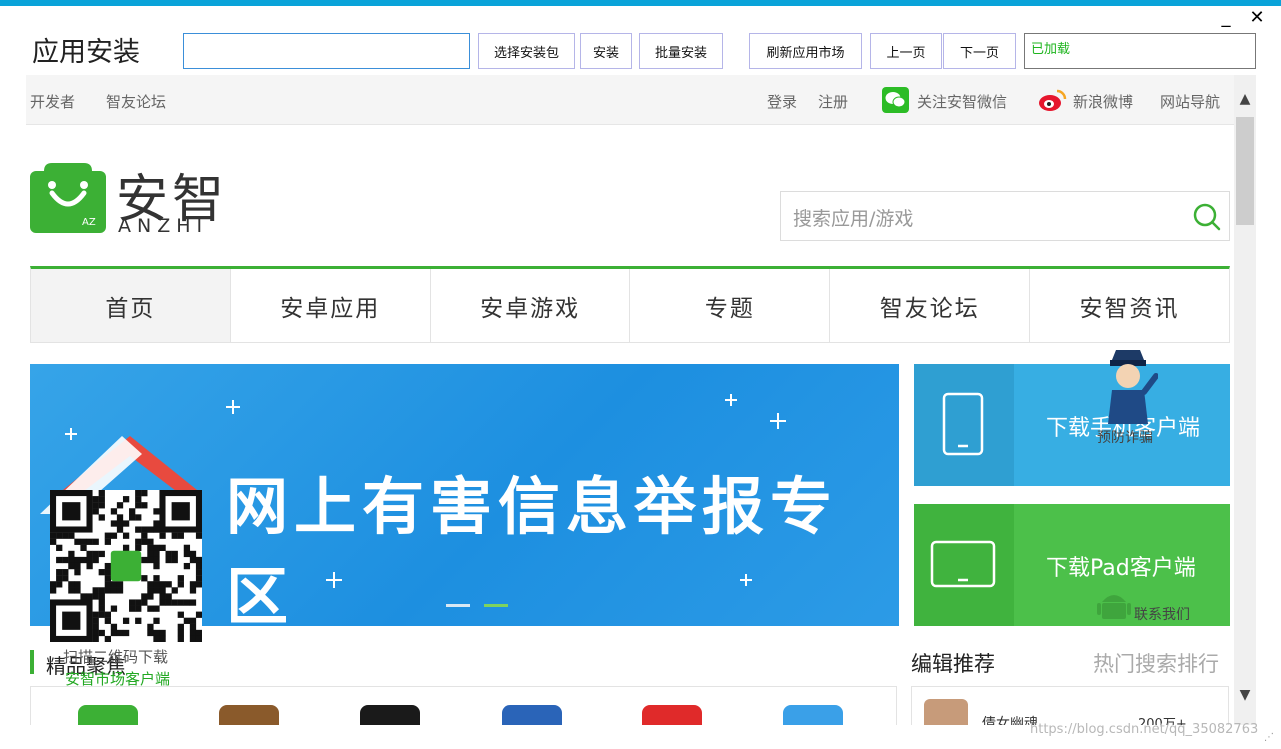 The image size is (1281, 749). Describe the element at coordinates (1226, 18) in the screenshot. I see `minimize-button: _` at that location.